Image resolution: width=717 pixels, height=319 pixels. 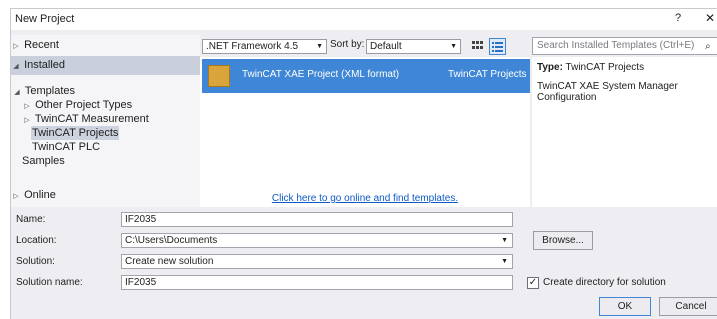 I want to click on tree-item-twincat-projects: TwinCAT Projects, so click(x=75, y=133).